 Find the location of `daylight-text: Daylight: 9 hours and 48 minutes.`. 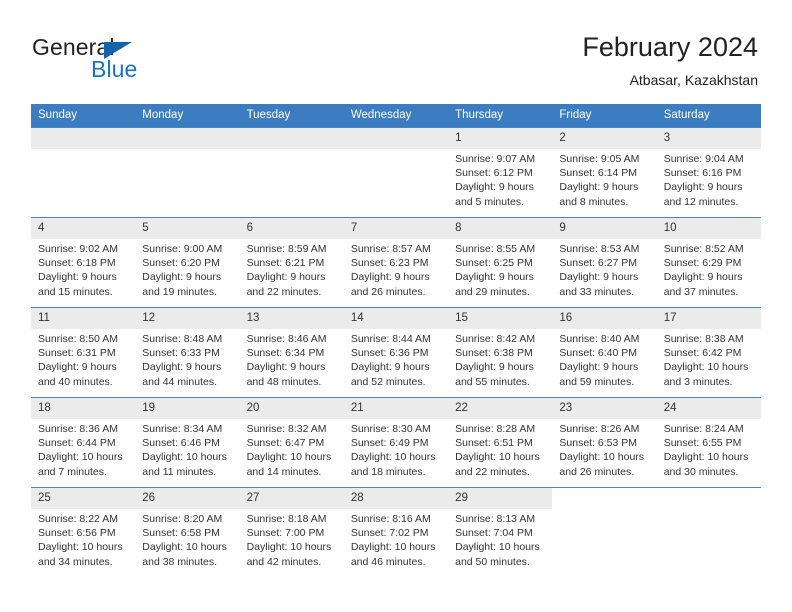

daylight-text: Daylight: 9 hours and 48 minutes. is located at coordinates (286, 374).